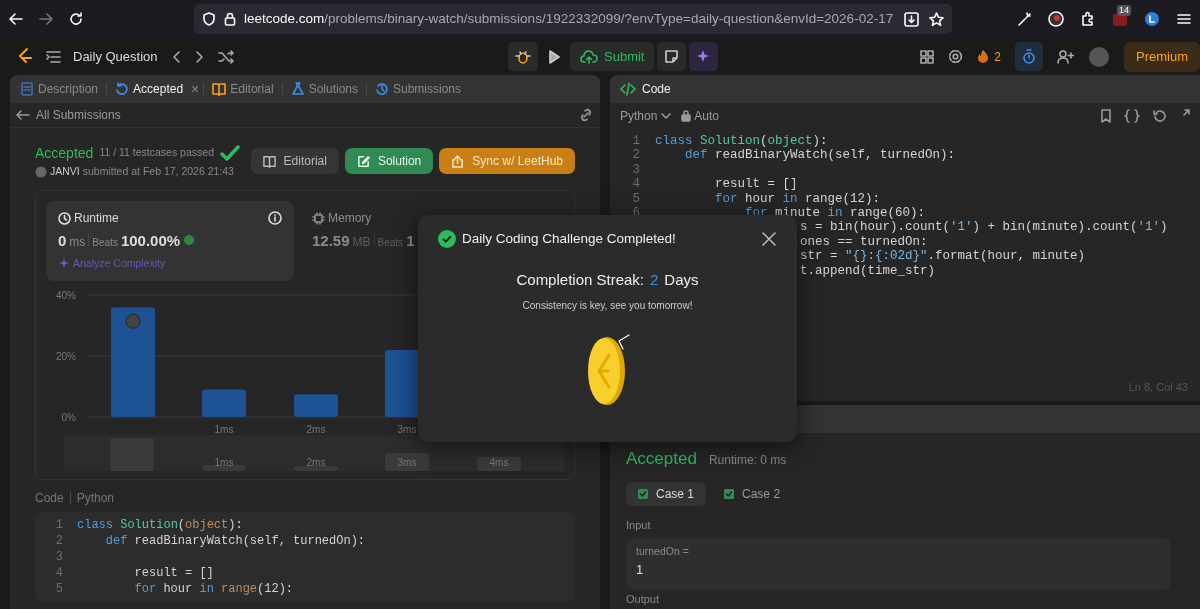  What do you see at coordinates (936, 19) in the screenshot?
I see `star-icon` at bounding box center [936, 19].